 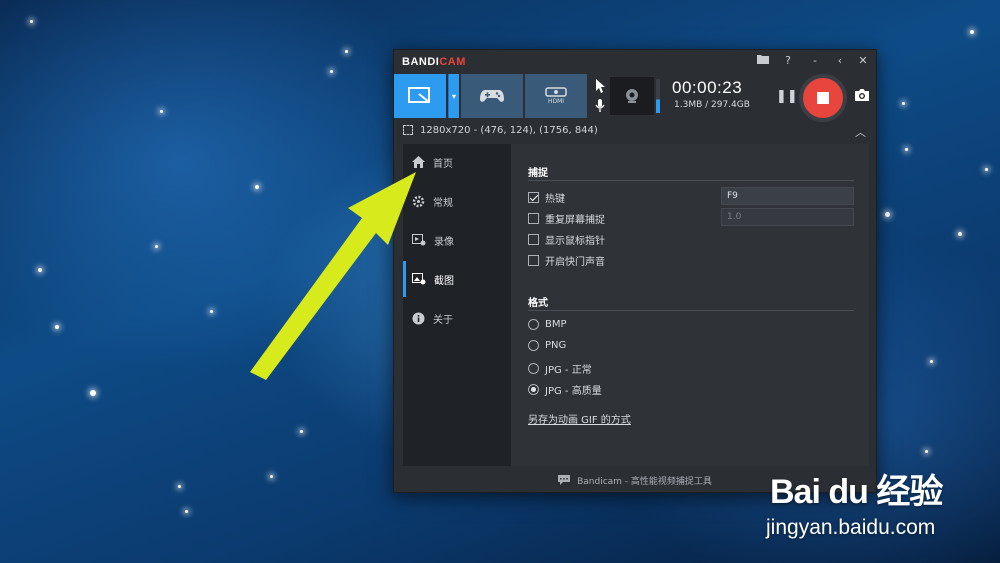 I want to click on chevron-down-icon: ▾, so click(x=453, y=96).